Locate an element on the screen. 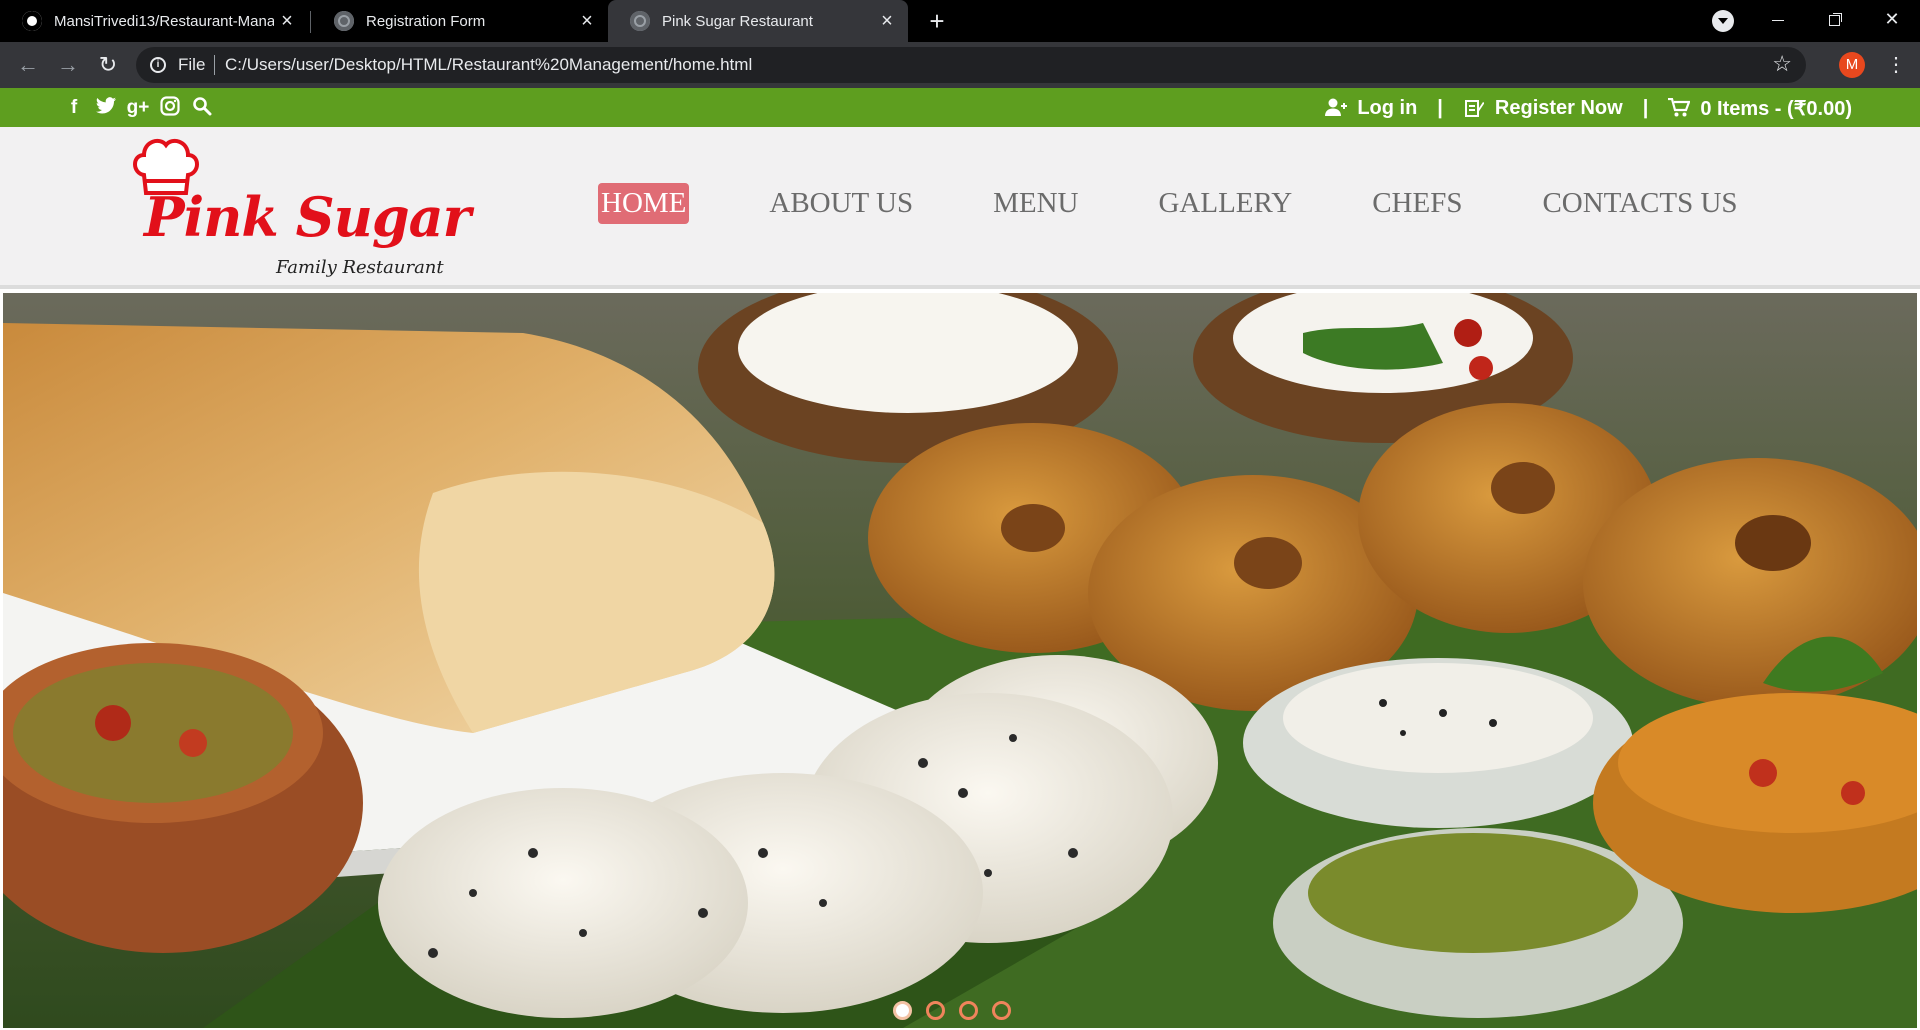 Image resolution: width=1920 pixels, height=1030 pixels. tab-registration-form: Registration Form × is located at coordinates (460, 21).